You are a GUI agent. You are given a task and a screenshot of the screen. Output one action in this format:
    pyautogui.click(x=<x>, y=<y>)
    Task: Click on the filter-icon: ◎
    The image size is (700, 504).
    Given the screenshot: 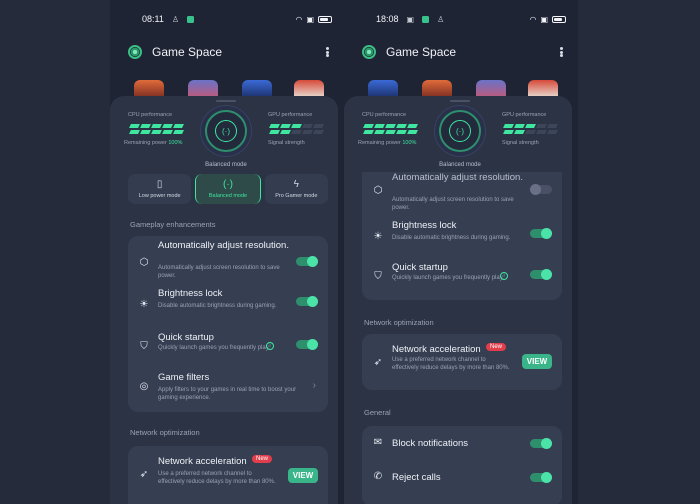 What is the action you would take?
    pyautogui.click(x=144, y=386)
    